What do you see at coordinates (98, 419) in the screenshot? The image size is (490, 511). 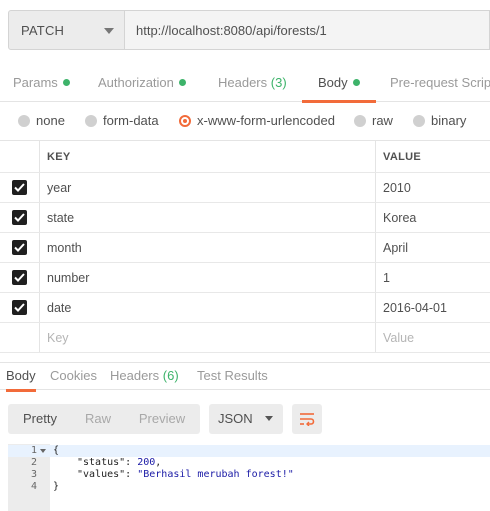 I see `view-raw-button: Raw` at bounding box center [98, 419].